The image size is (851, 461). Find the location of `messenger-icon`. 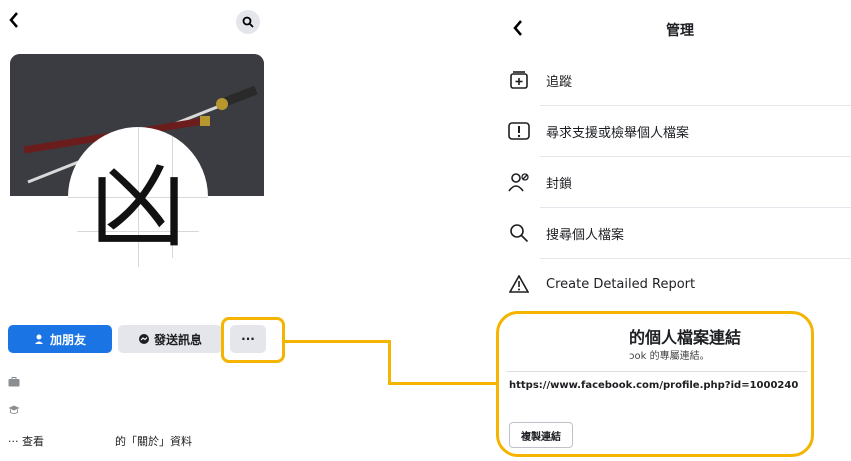

messenger-icon is located at coordinates (143, 339).